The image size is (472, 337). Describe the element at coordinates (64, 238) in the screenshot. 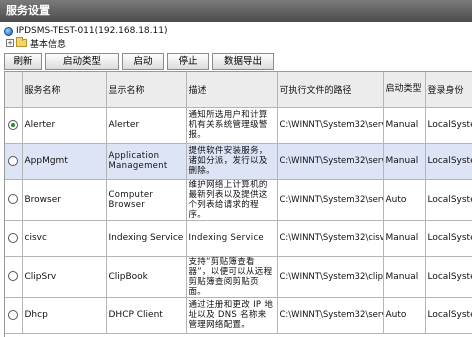

I see `cell-service-name: cisvc` at that location.